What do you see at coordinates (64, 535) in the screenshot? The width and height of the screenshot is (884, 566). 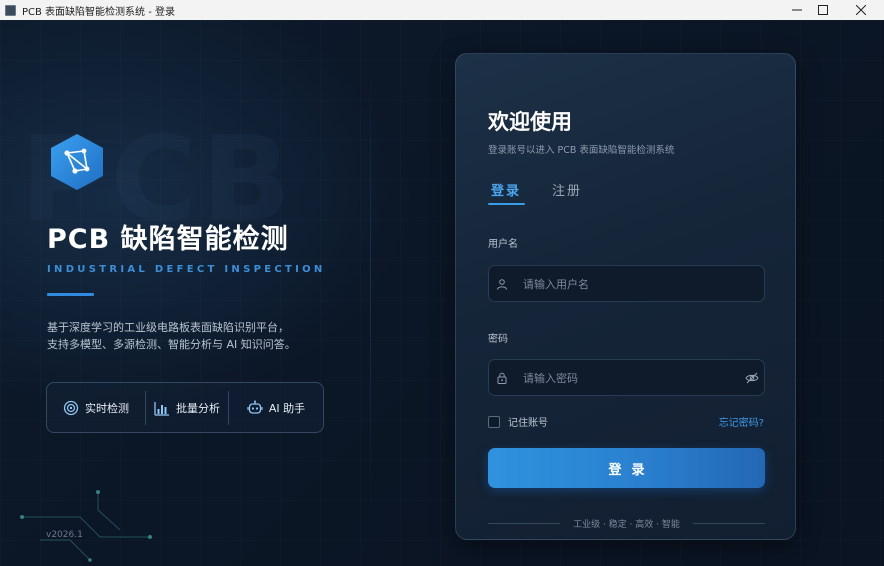 I see `version-label: v2026.1` at bounding box center [64, 535].